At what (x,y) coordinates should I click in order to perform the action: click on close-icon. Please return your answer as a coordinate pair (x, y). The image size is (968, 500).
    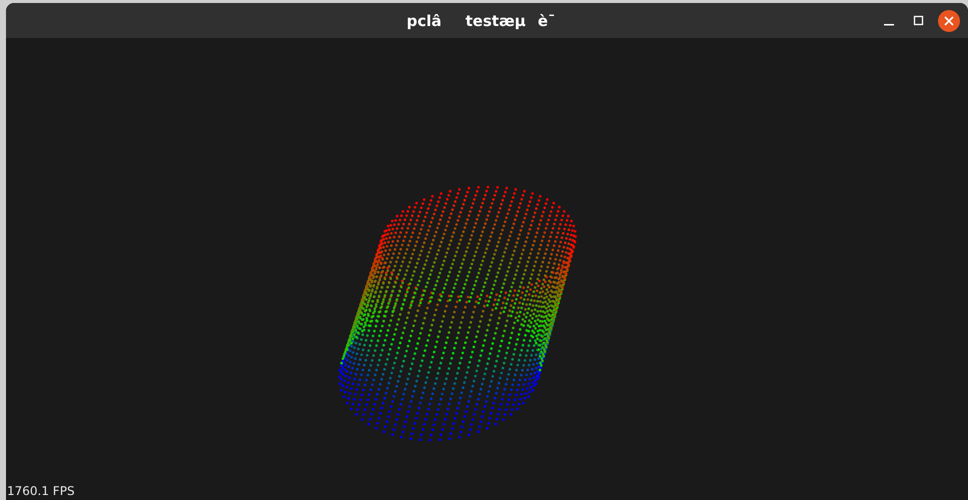
    Looking at the image, I should click on (949, 21).